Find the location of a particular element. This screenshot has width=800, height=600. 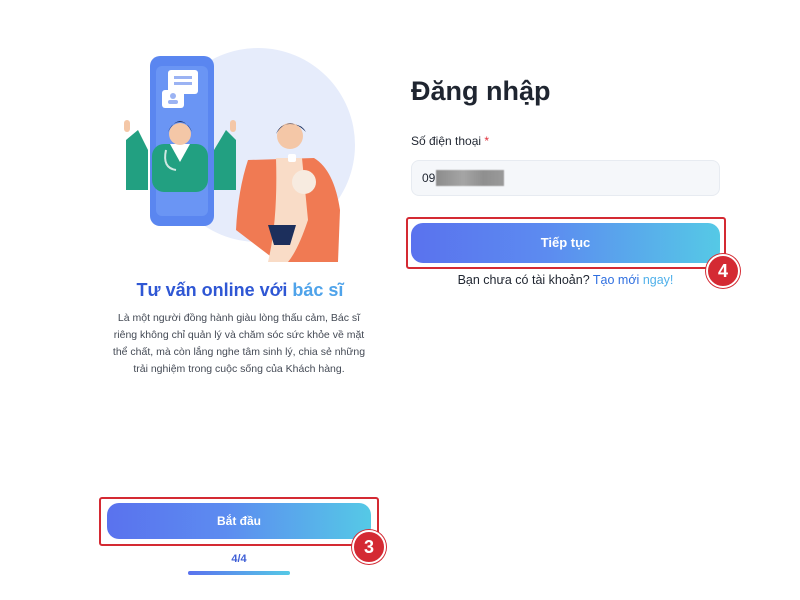

onboarding-illustration is located at coordinates (238, 155).